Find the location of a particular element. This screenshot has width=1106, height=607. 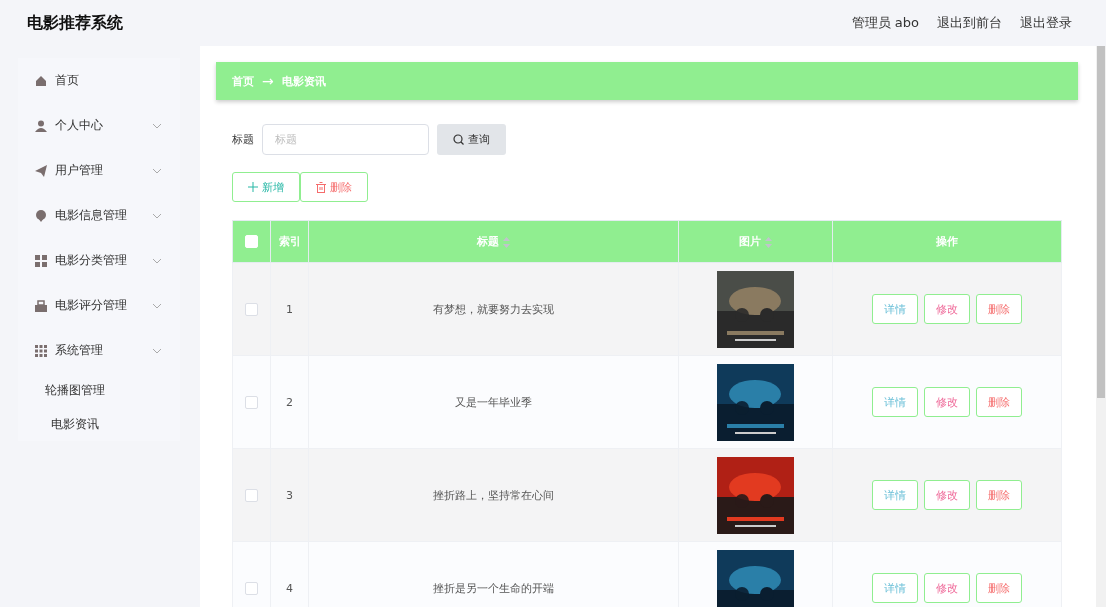

sidebar-item: 电影分类管理 is located at coordinates (99, 260).